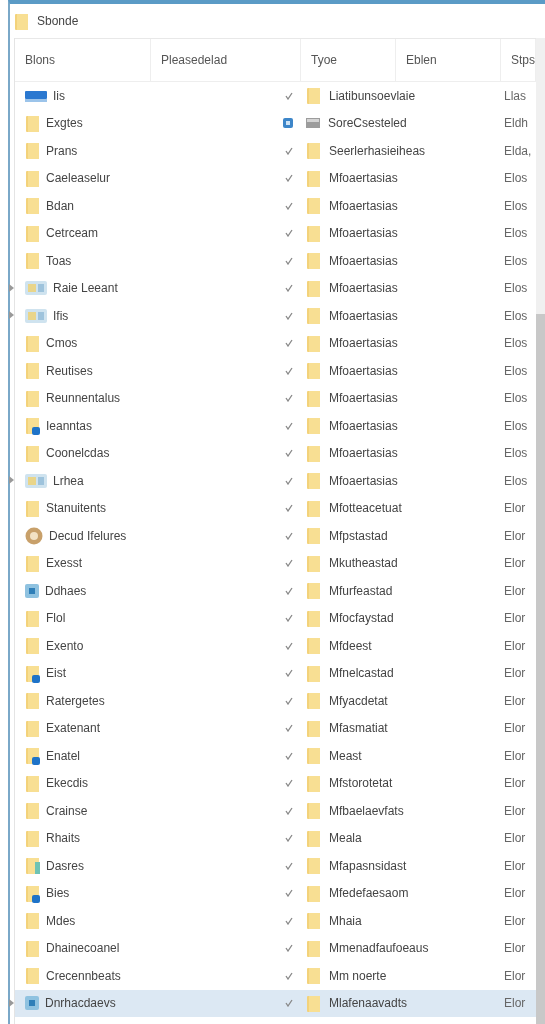  What do you see at coordinates (63, 755) in the screenshot?
I see `file-name: Enatel` at bounding box center [63, 755].